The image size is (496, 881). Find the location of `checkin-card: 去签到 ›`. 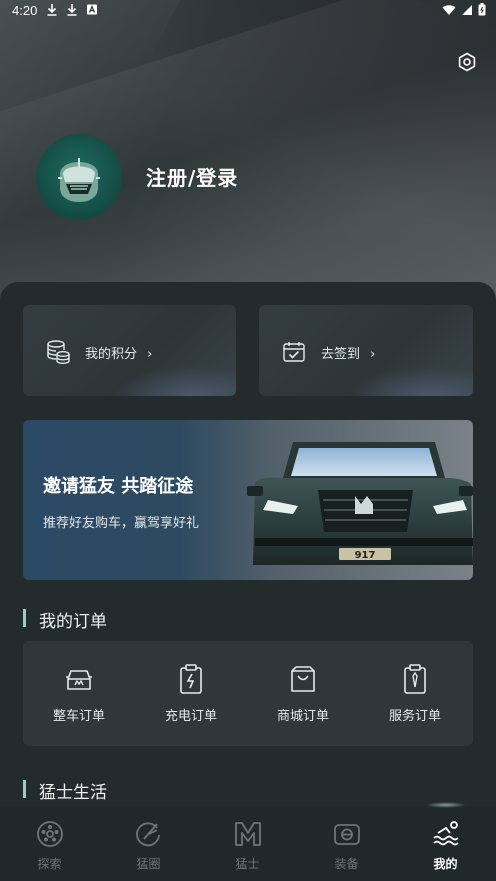

checkin-card: 去签到 › is located at coordinates (366, 350).